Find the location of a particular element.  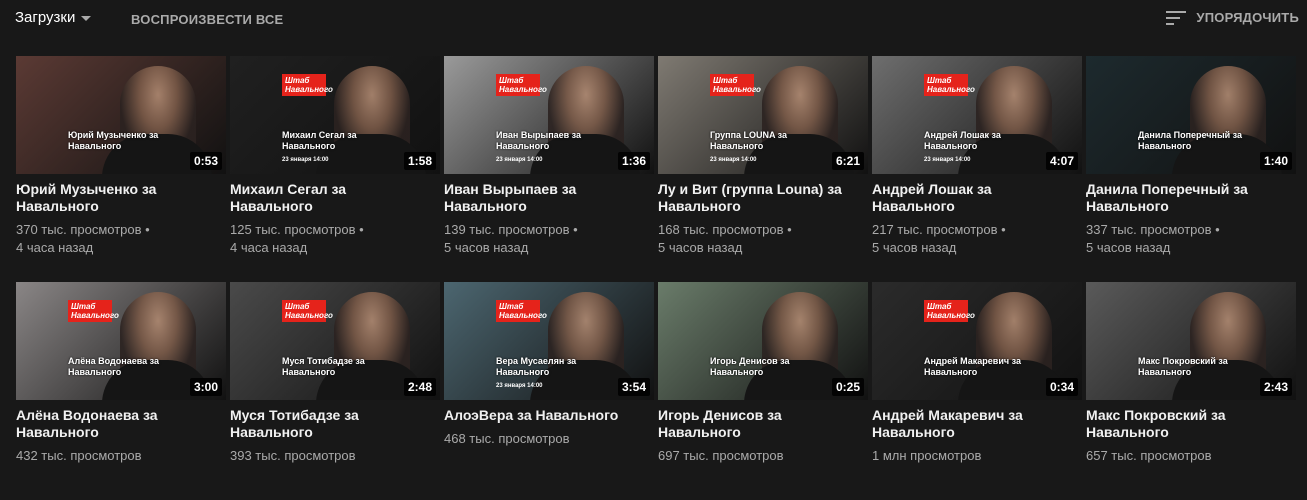

thumbnail-caption: Алёна Водонаева за Навального is located at coordinates (113, 366).